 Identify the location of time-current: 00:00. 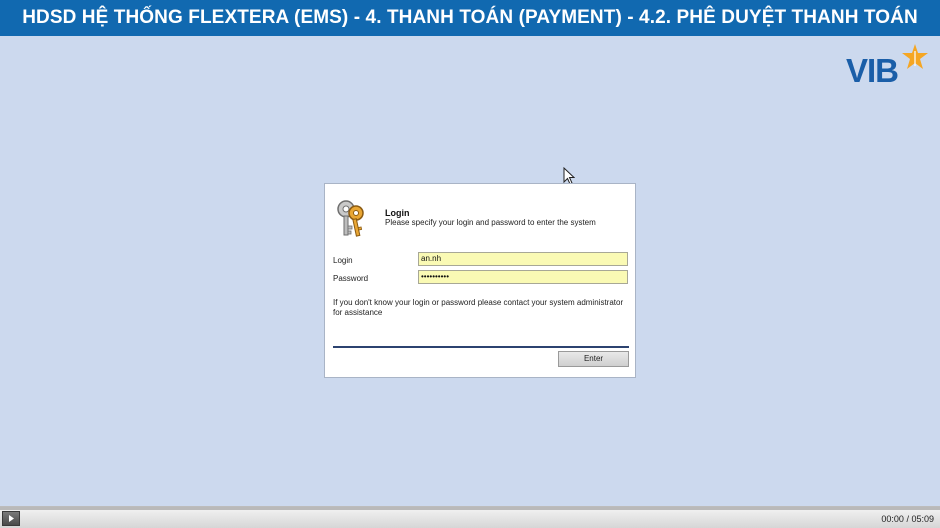
(892, 519).